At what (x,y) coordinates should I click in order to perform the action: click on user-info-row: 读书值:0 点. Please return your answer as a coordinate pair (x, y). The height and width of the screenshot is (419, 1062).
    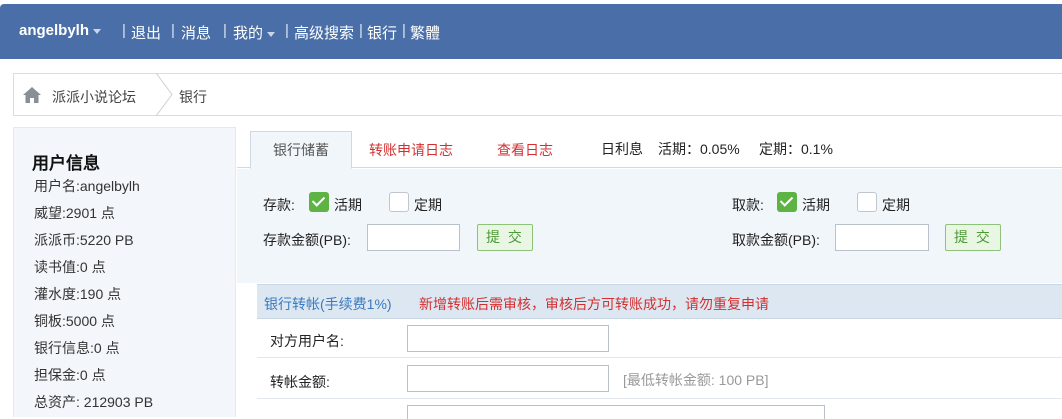
    Looking at the image, I should click on (70, 267).